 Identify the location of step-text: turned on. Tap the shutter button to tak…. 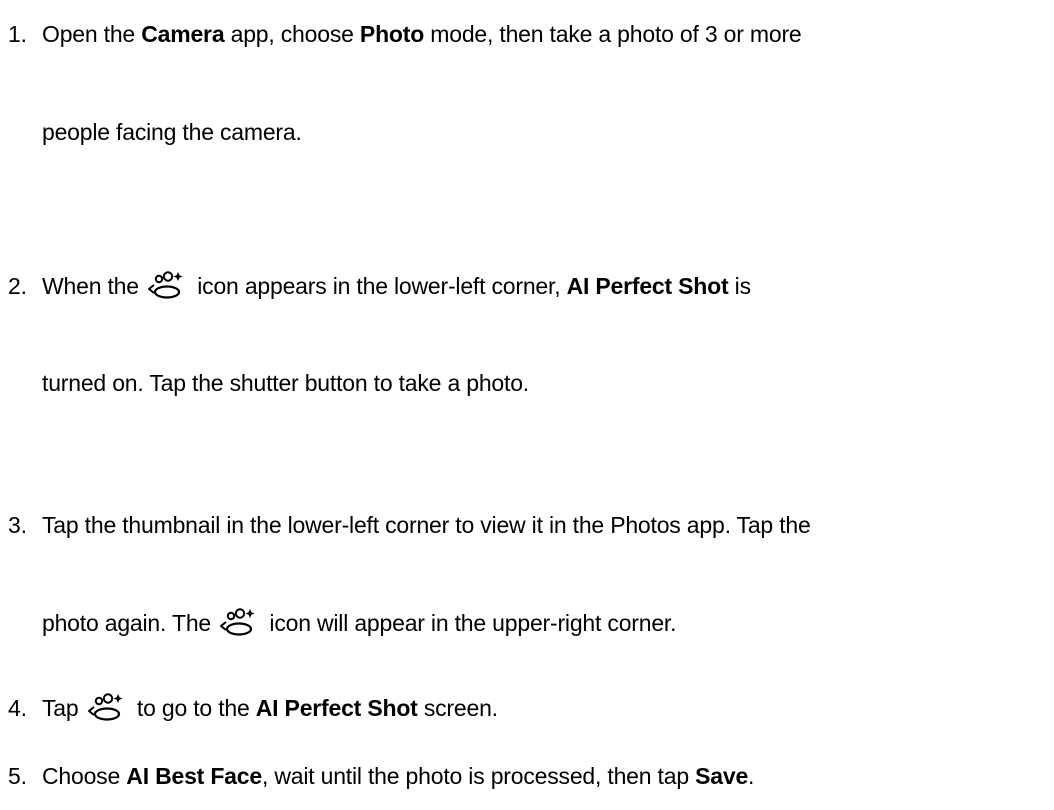
(285, 383).